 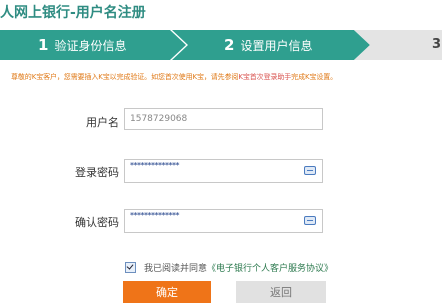 I want to click on username-label: 用户名, so click(x=102, y=122).